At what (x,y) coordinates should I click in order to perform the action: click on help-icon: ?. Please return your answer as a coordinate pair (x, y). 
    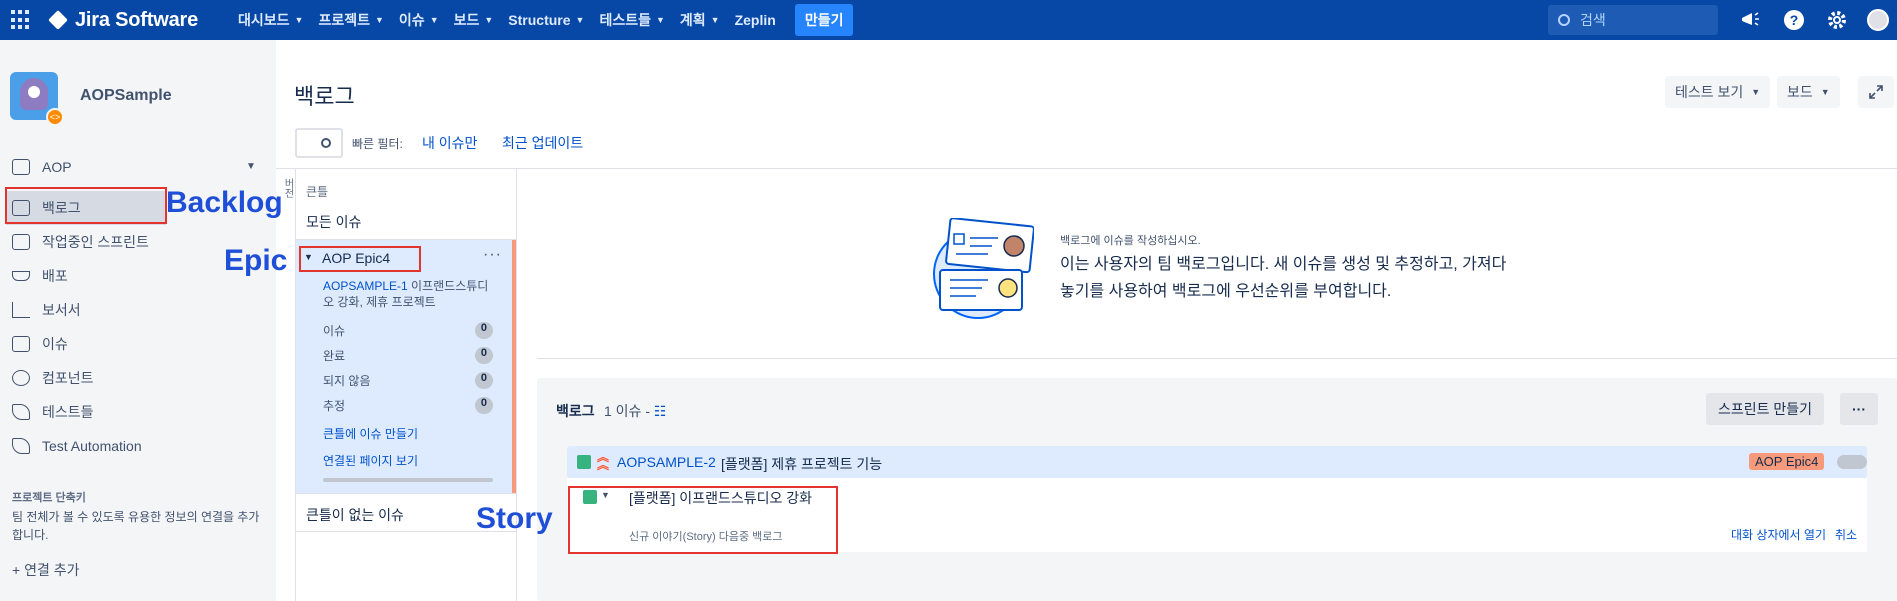
    Looking at the image, I should click on (1794, 20).